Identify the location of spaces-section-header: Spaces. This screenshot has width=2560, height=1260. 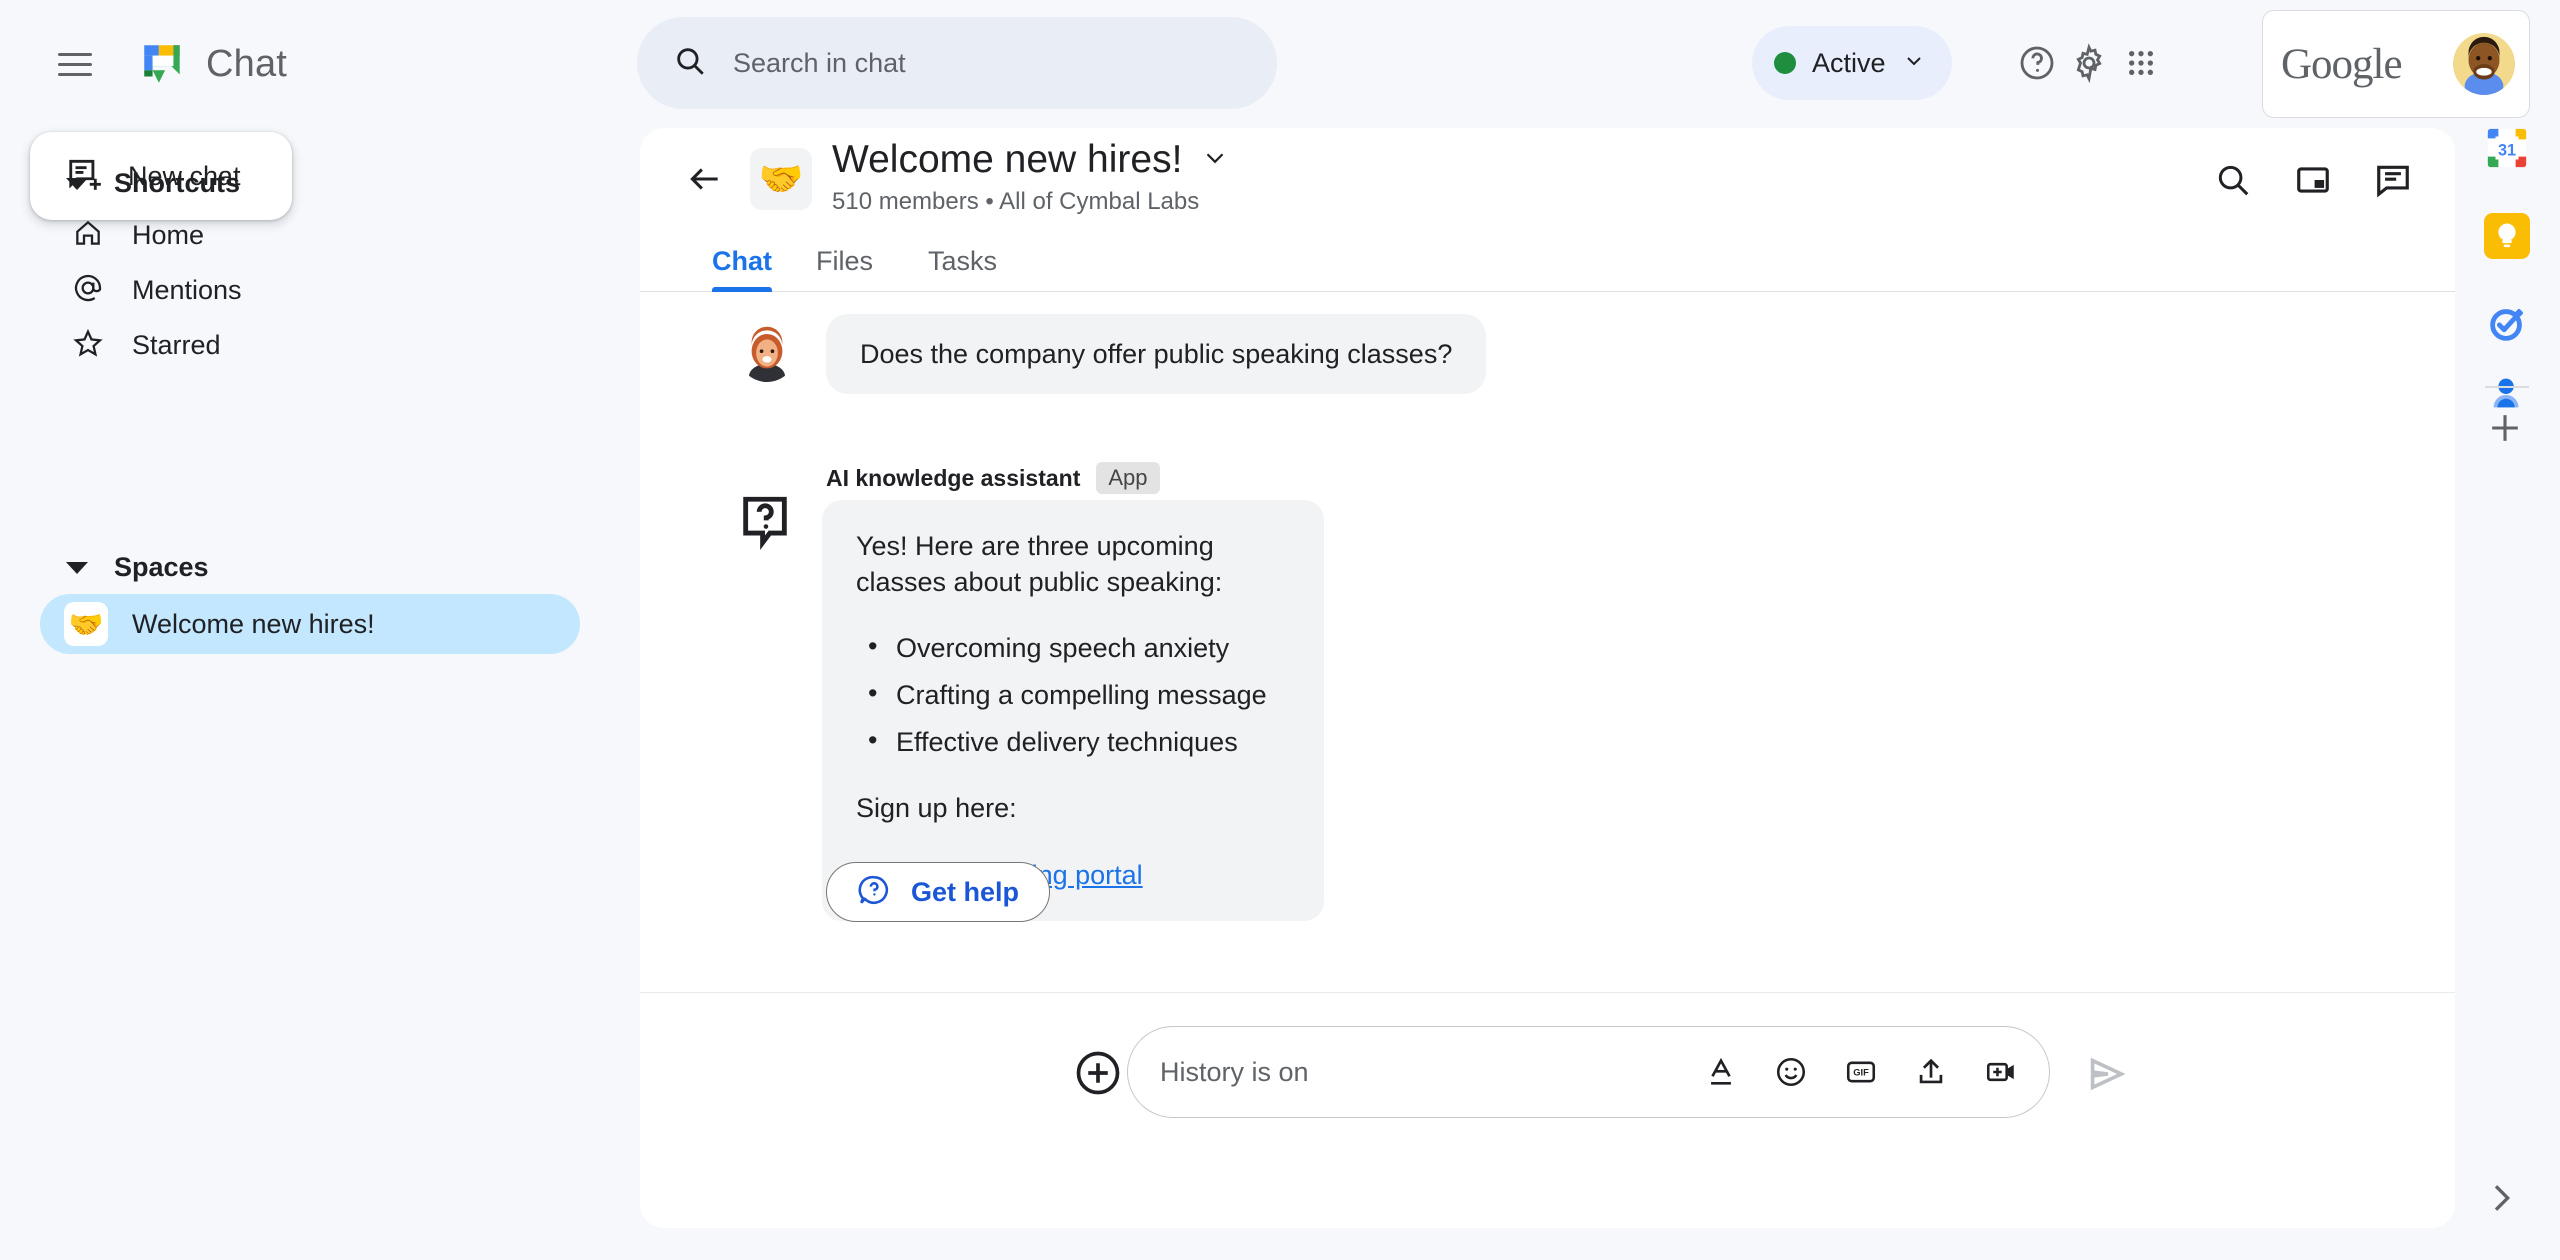
(137, 567).